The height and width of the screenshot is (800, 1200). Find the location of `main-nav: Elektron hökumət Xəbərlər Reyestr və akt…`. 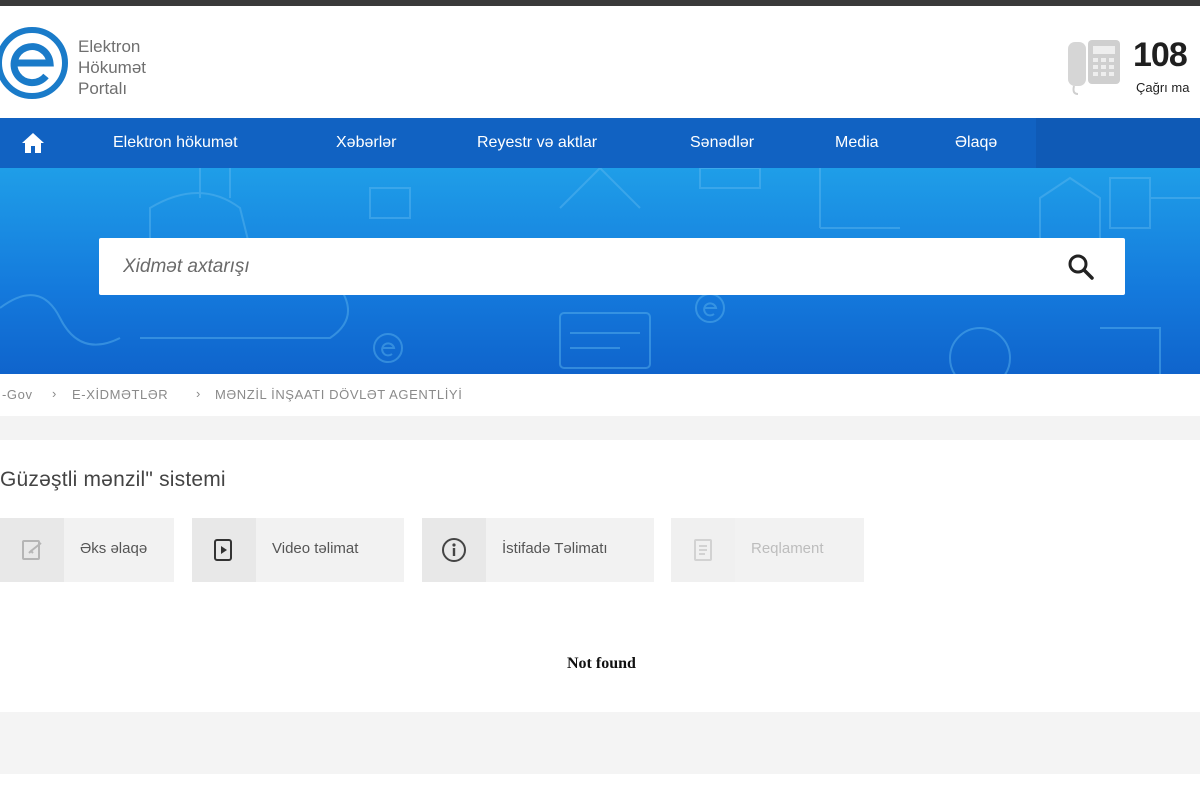

main-nav: Elektron hökumət Xəbərlər Reyestr və akt… is located at coordinates (600, 143).